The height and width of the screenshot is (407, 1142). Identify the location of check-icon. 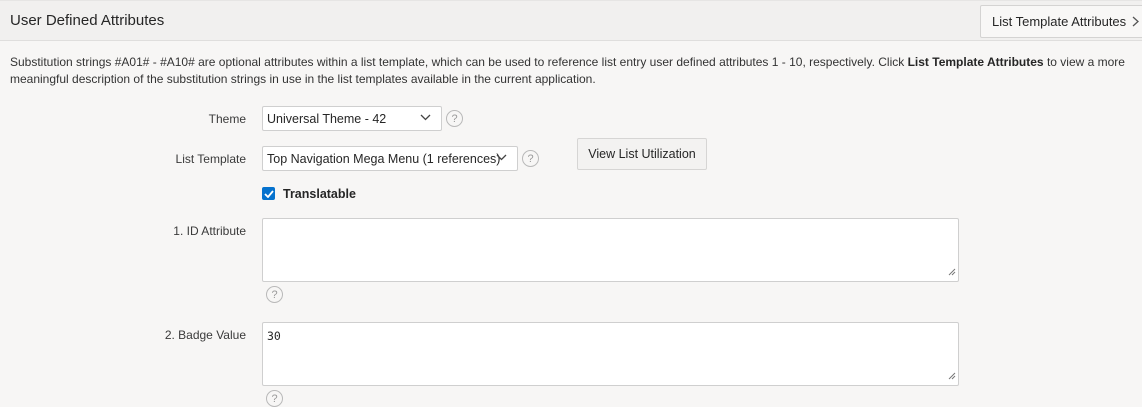
(268, 193).